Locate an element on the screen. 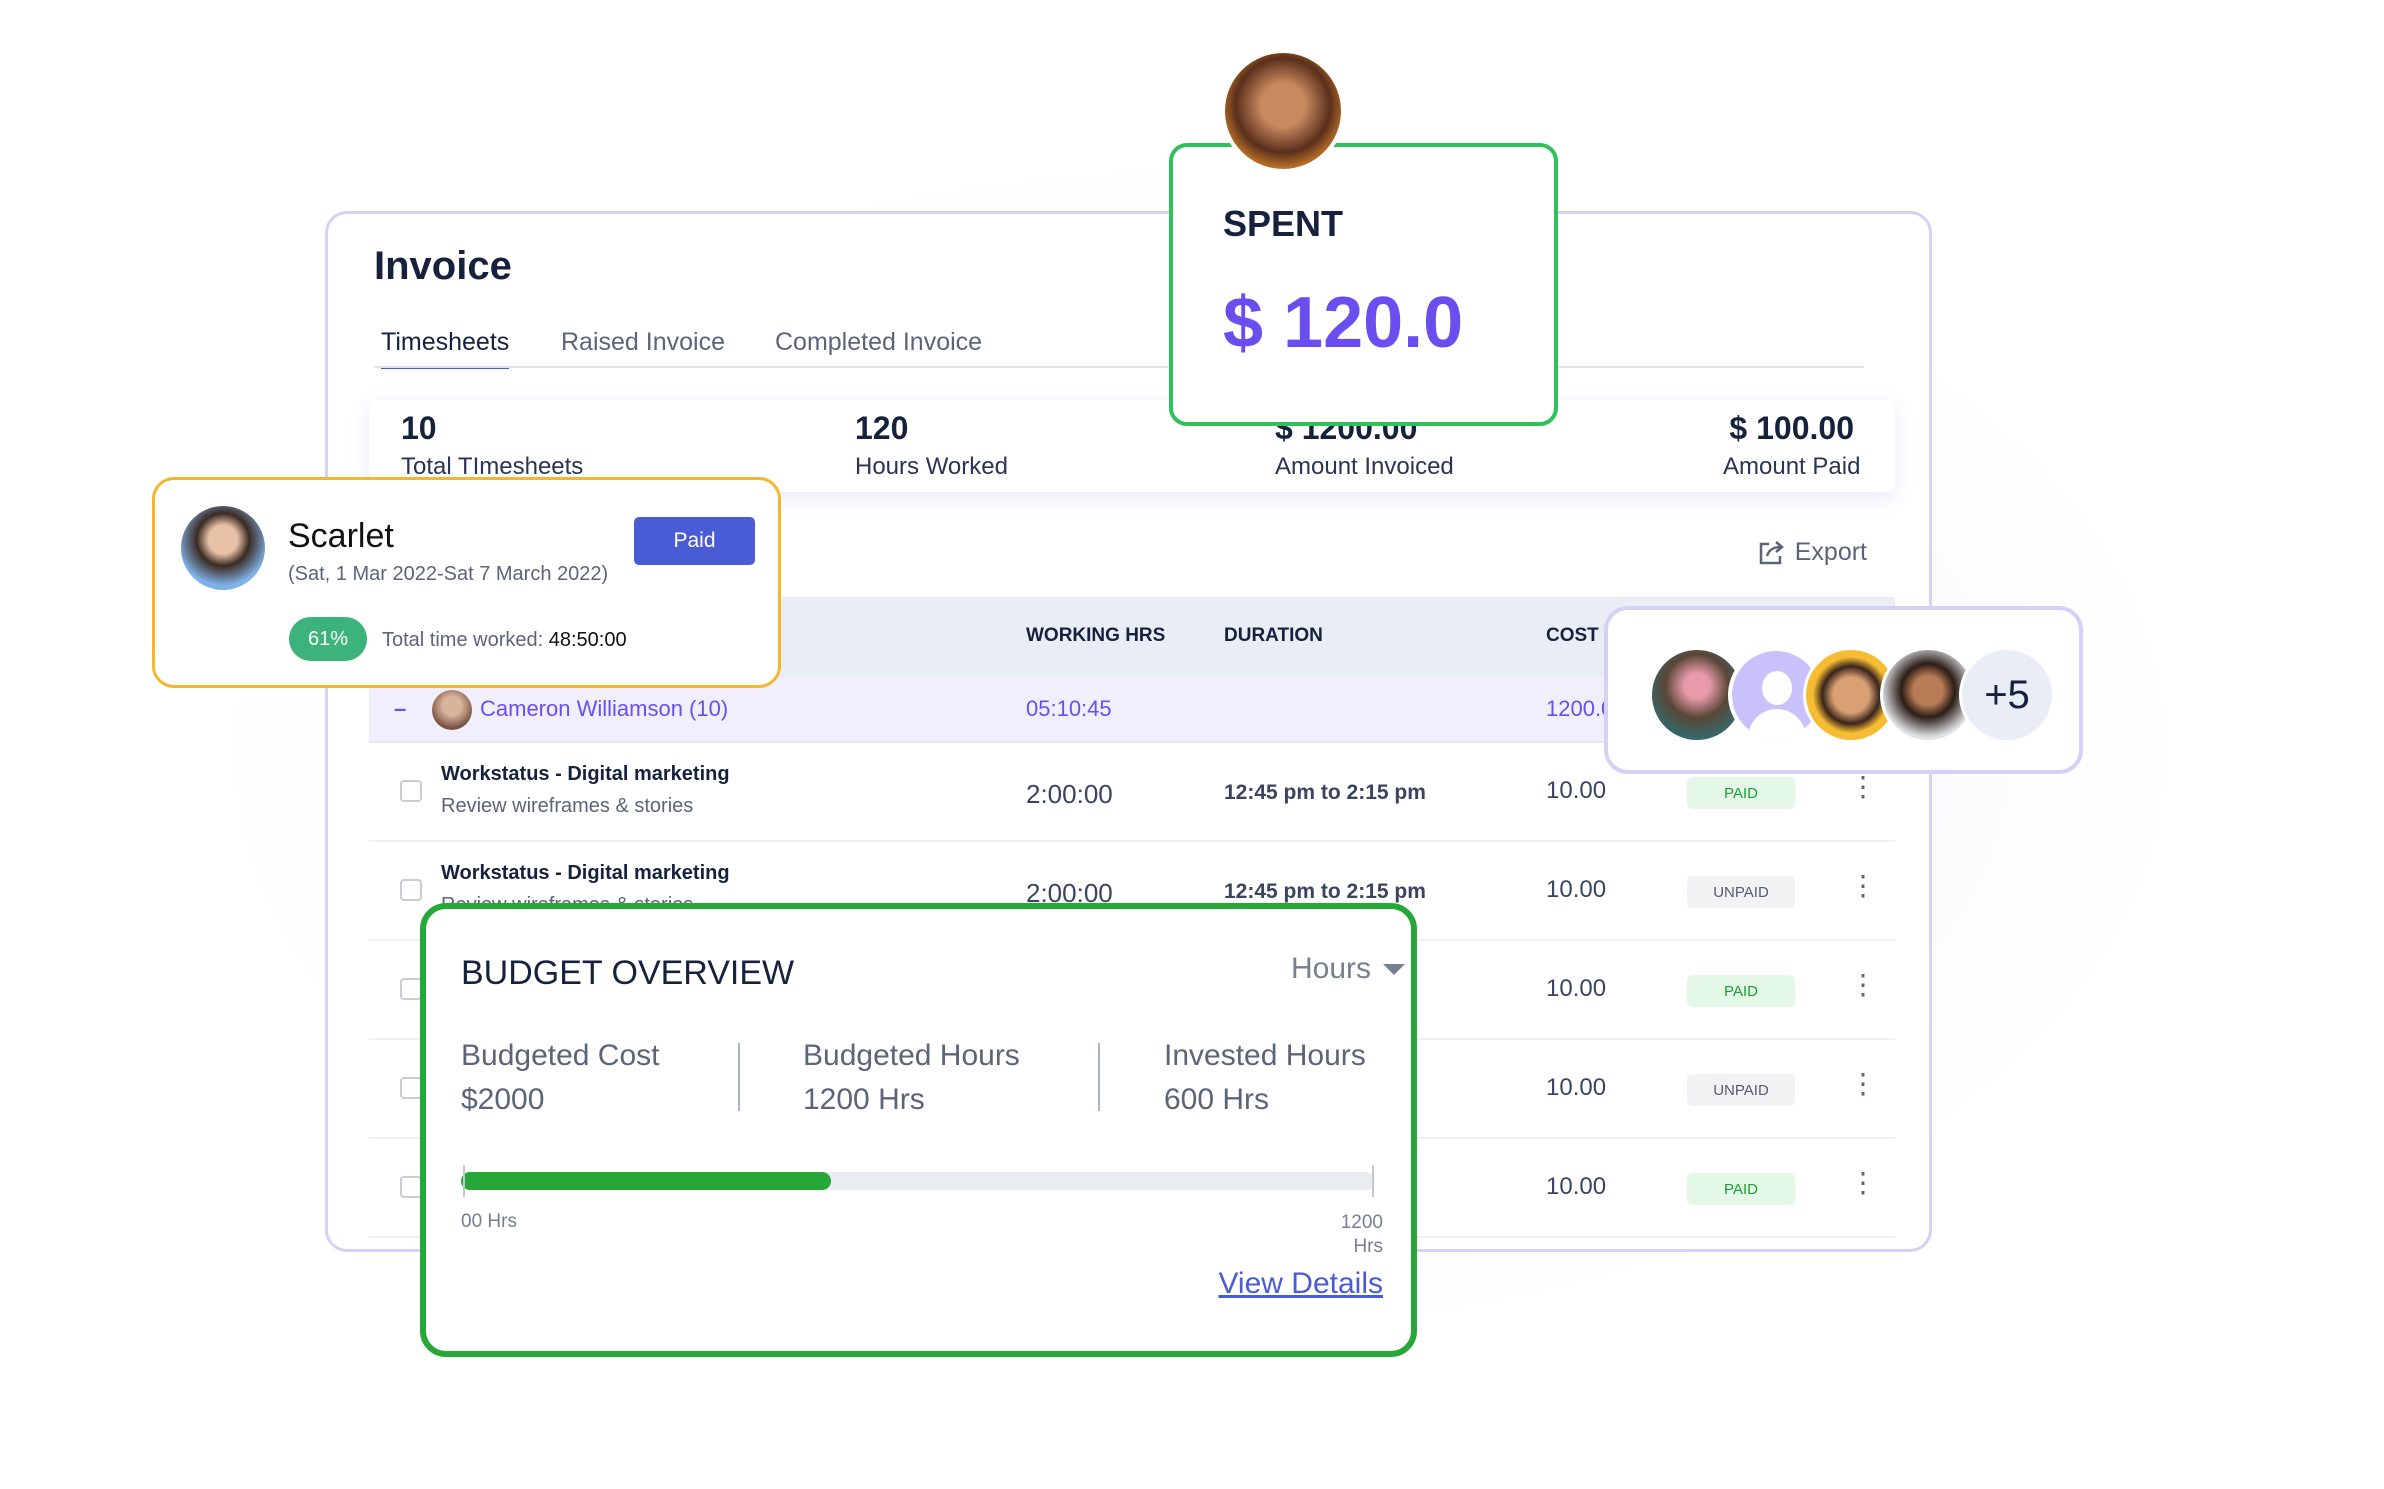 Image resolution: width=2384 pixels, height=1489 pixels. view-details-link: View Details is located at coordinates (1300, 1284).